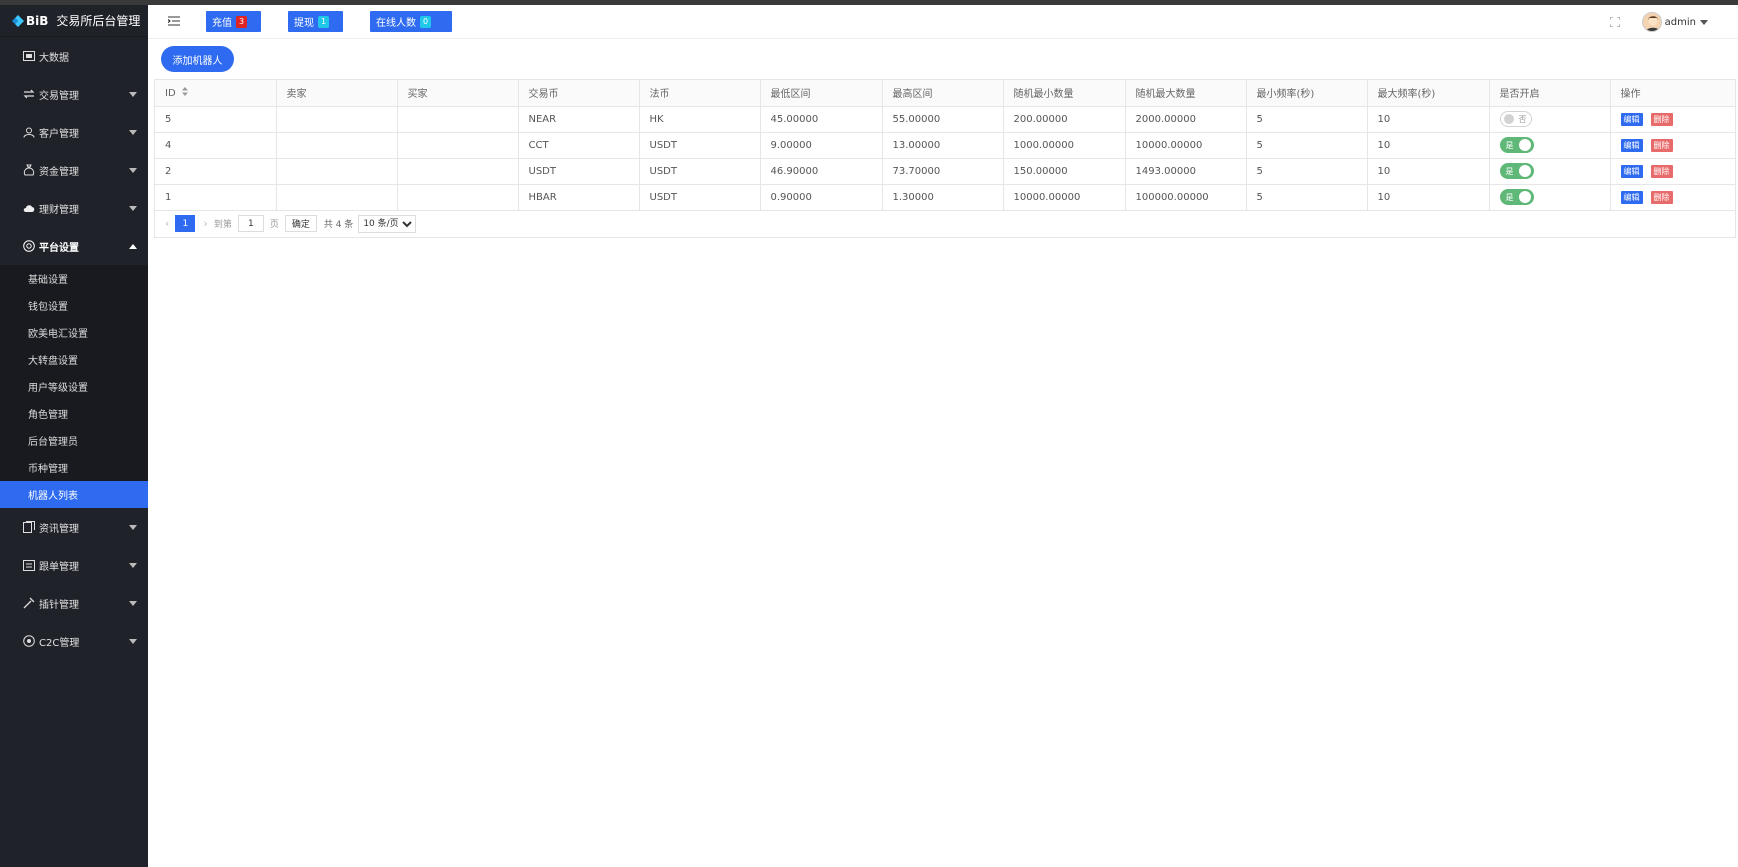 The height and width of the screenshot is (867, 1738). Describe the element at coordinates (28, 132) in the screenshot. I see `users-icon` at that location.